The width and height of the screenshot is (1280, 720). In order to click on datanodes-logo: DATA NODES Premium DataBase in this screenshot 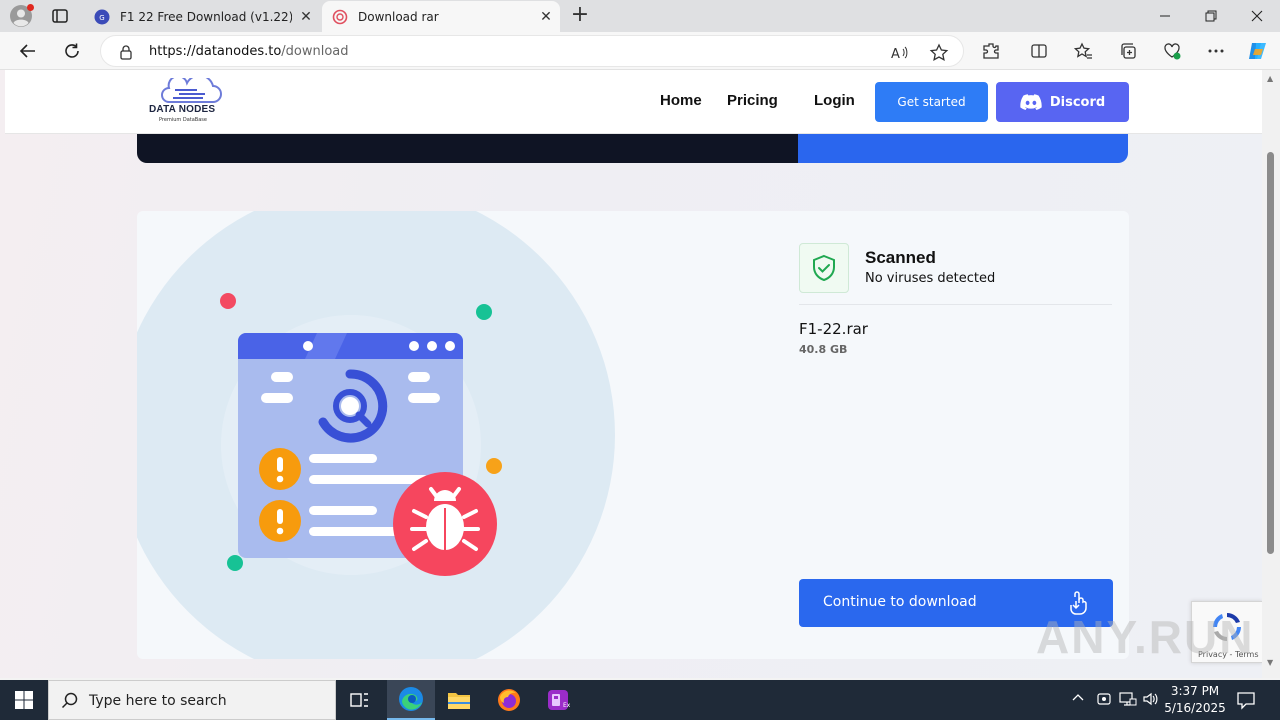, I will do `click(189, 102)`.